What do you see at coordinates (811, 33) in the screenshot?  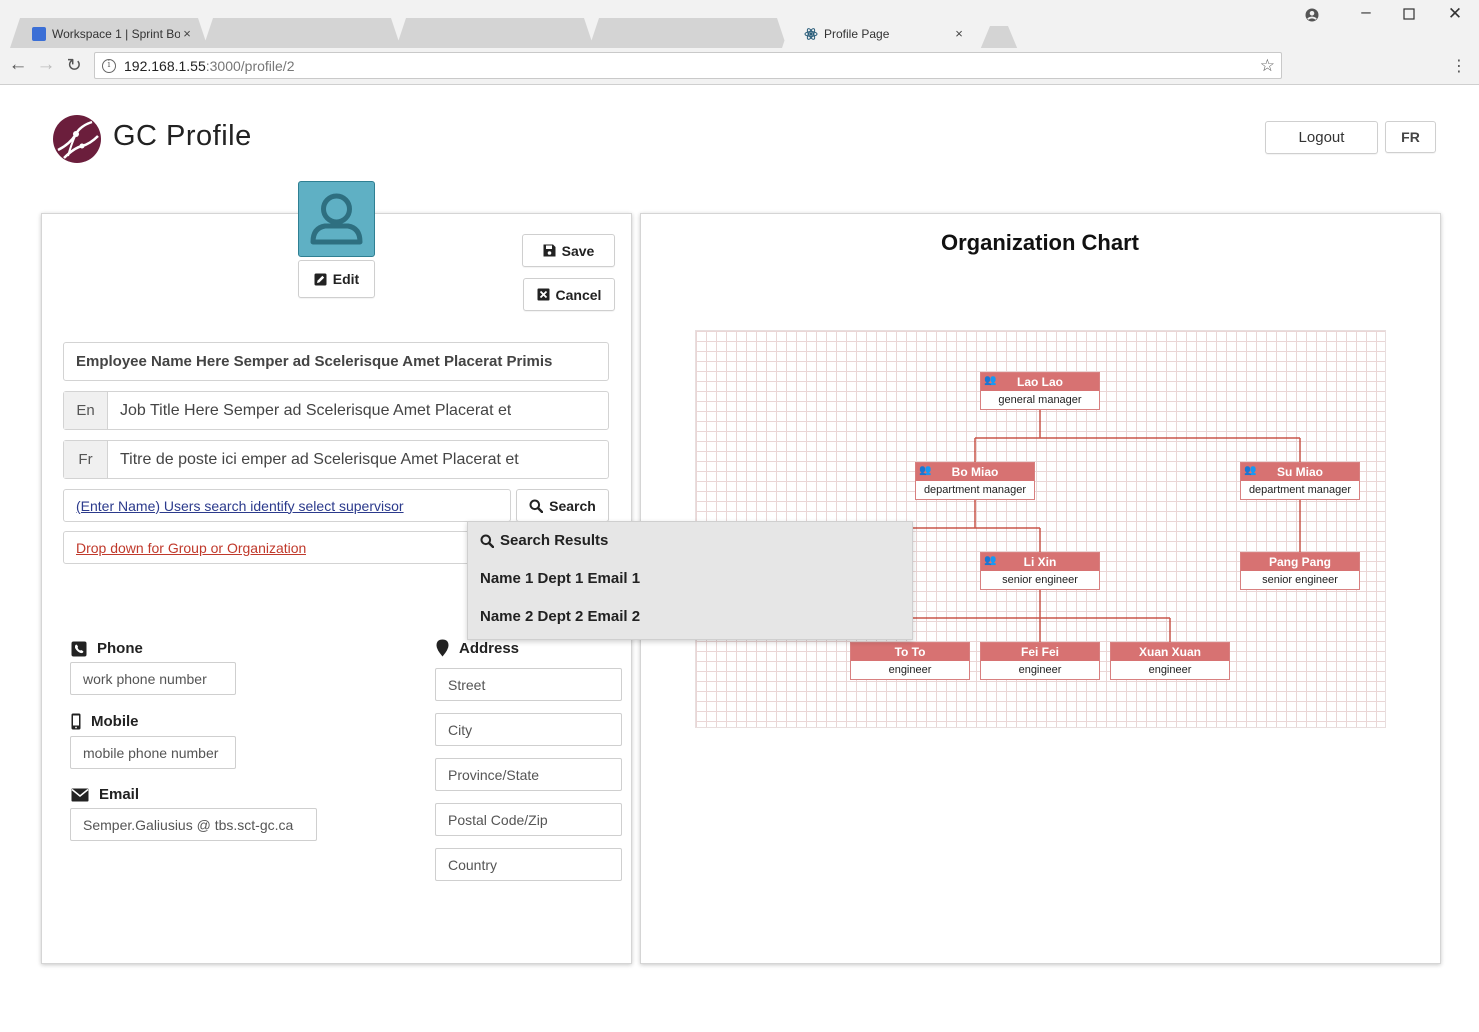 I see `react-favicon-icon` at bounding box center [811, 33].